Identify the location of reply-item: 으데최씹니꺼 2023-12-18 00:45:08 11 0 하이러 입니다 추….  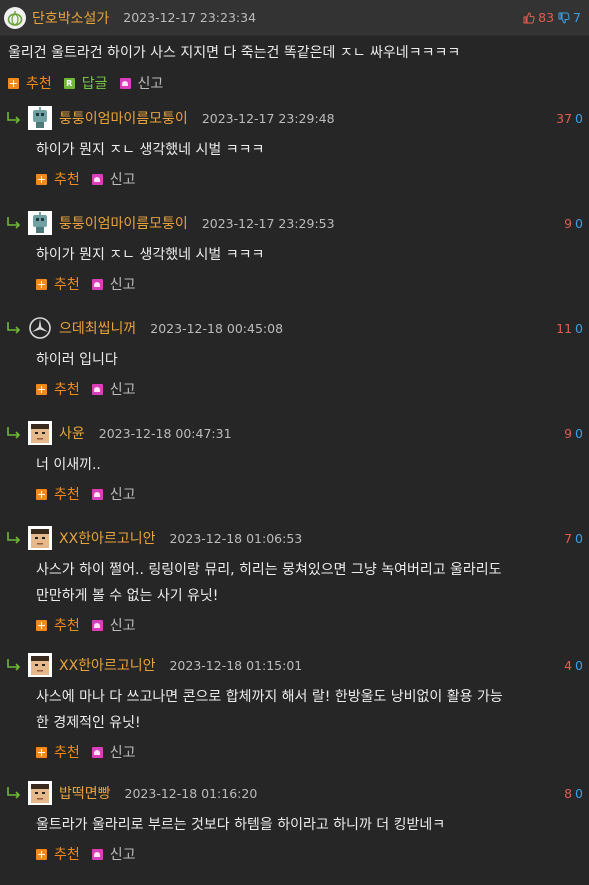
(294, 367).